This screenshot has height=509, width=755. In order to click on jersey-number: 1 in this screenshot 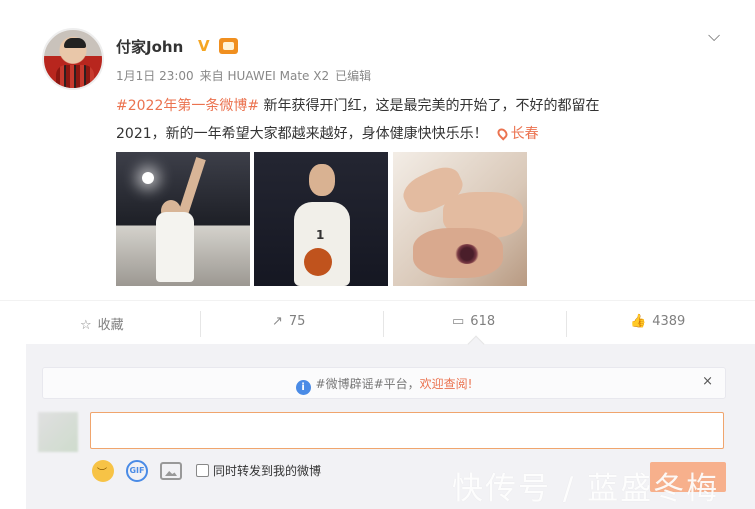, I will do `click(320, 235)`.